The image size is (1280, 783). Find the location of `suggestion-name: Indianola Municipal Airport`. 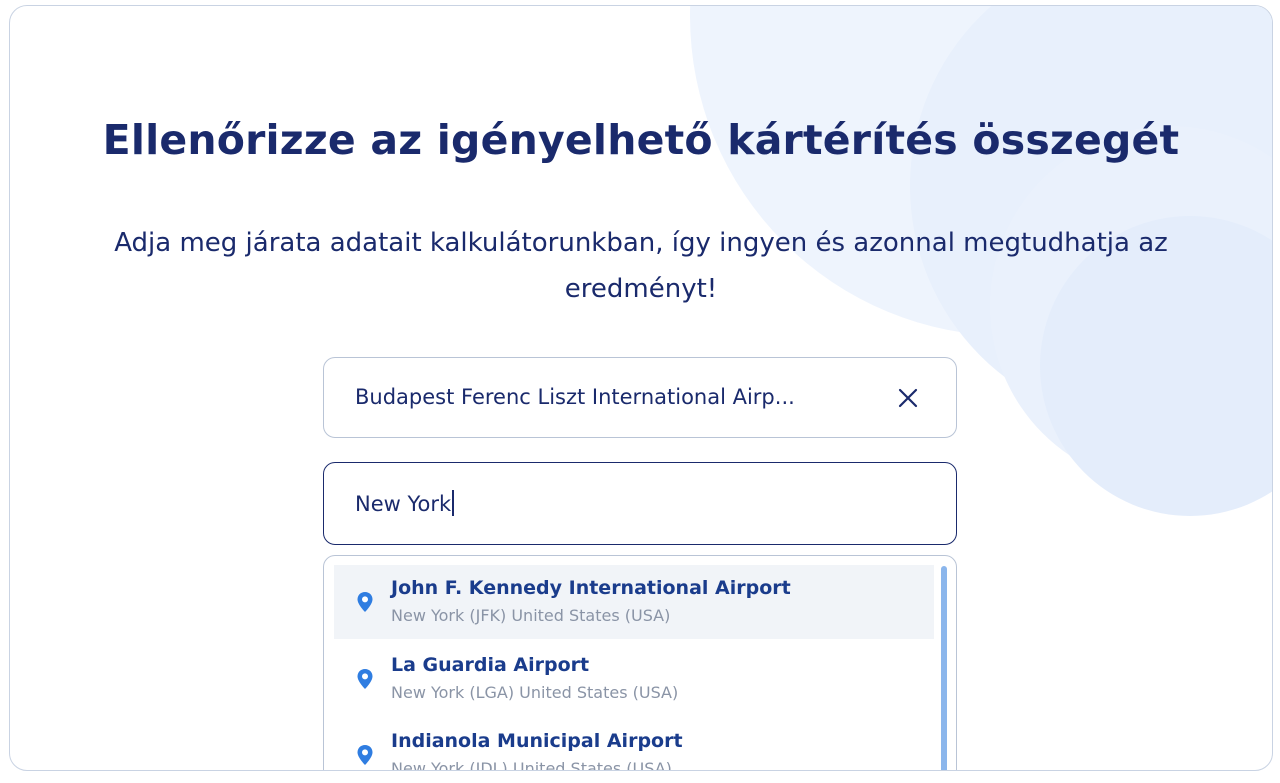

suggestion-name: Indianola Municipal Airport is located at coordinates (537, 741).